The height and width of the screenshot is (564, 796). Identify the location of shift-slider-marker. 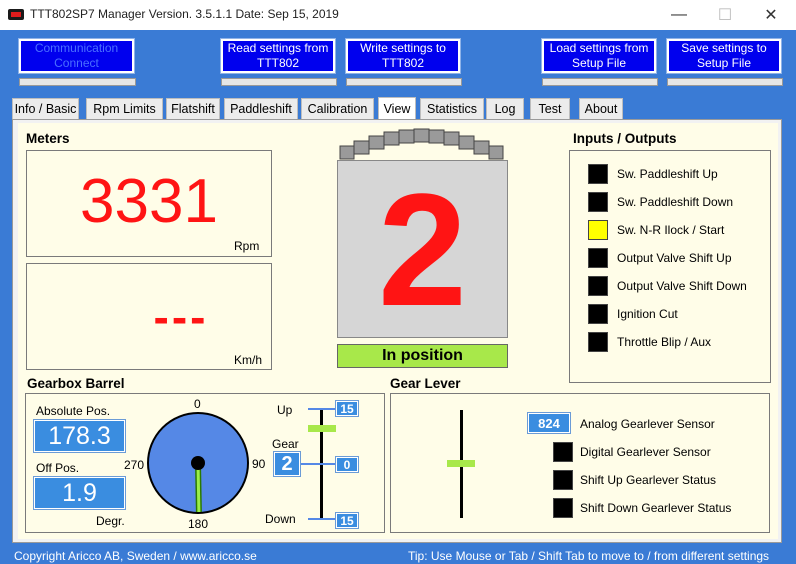
(322, 428).